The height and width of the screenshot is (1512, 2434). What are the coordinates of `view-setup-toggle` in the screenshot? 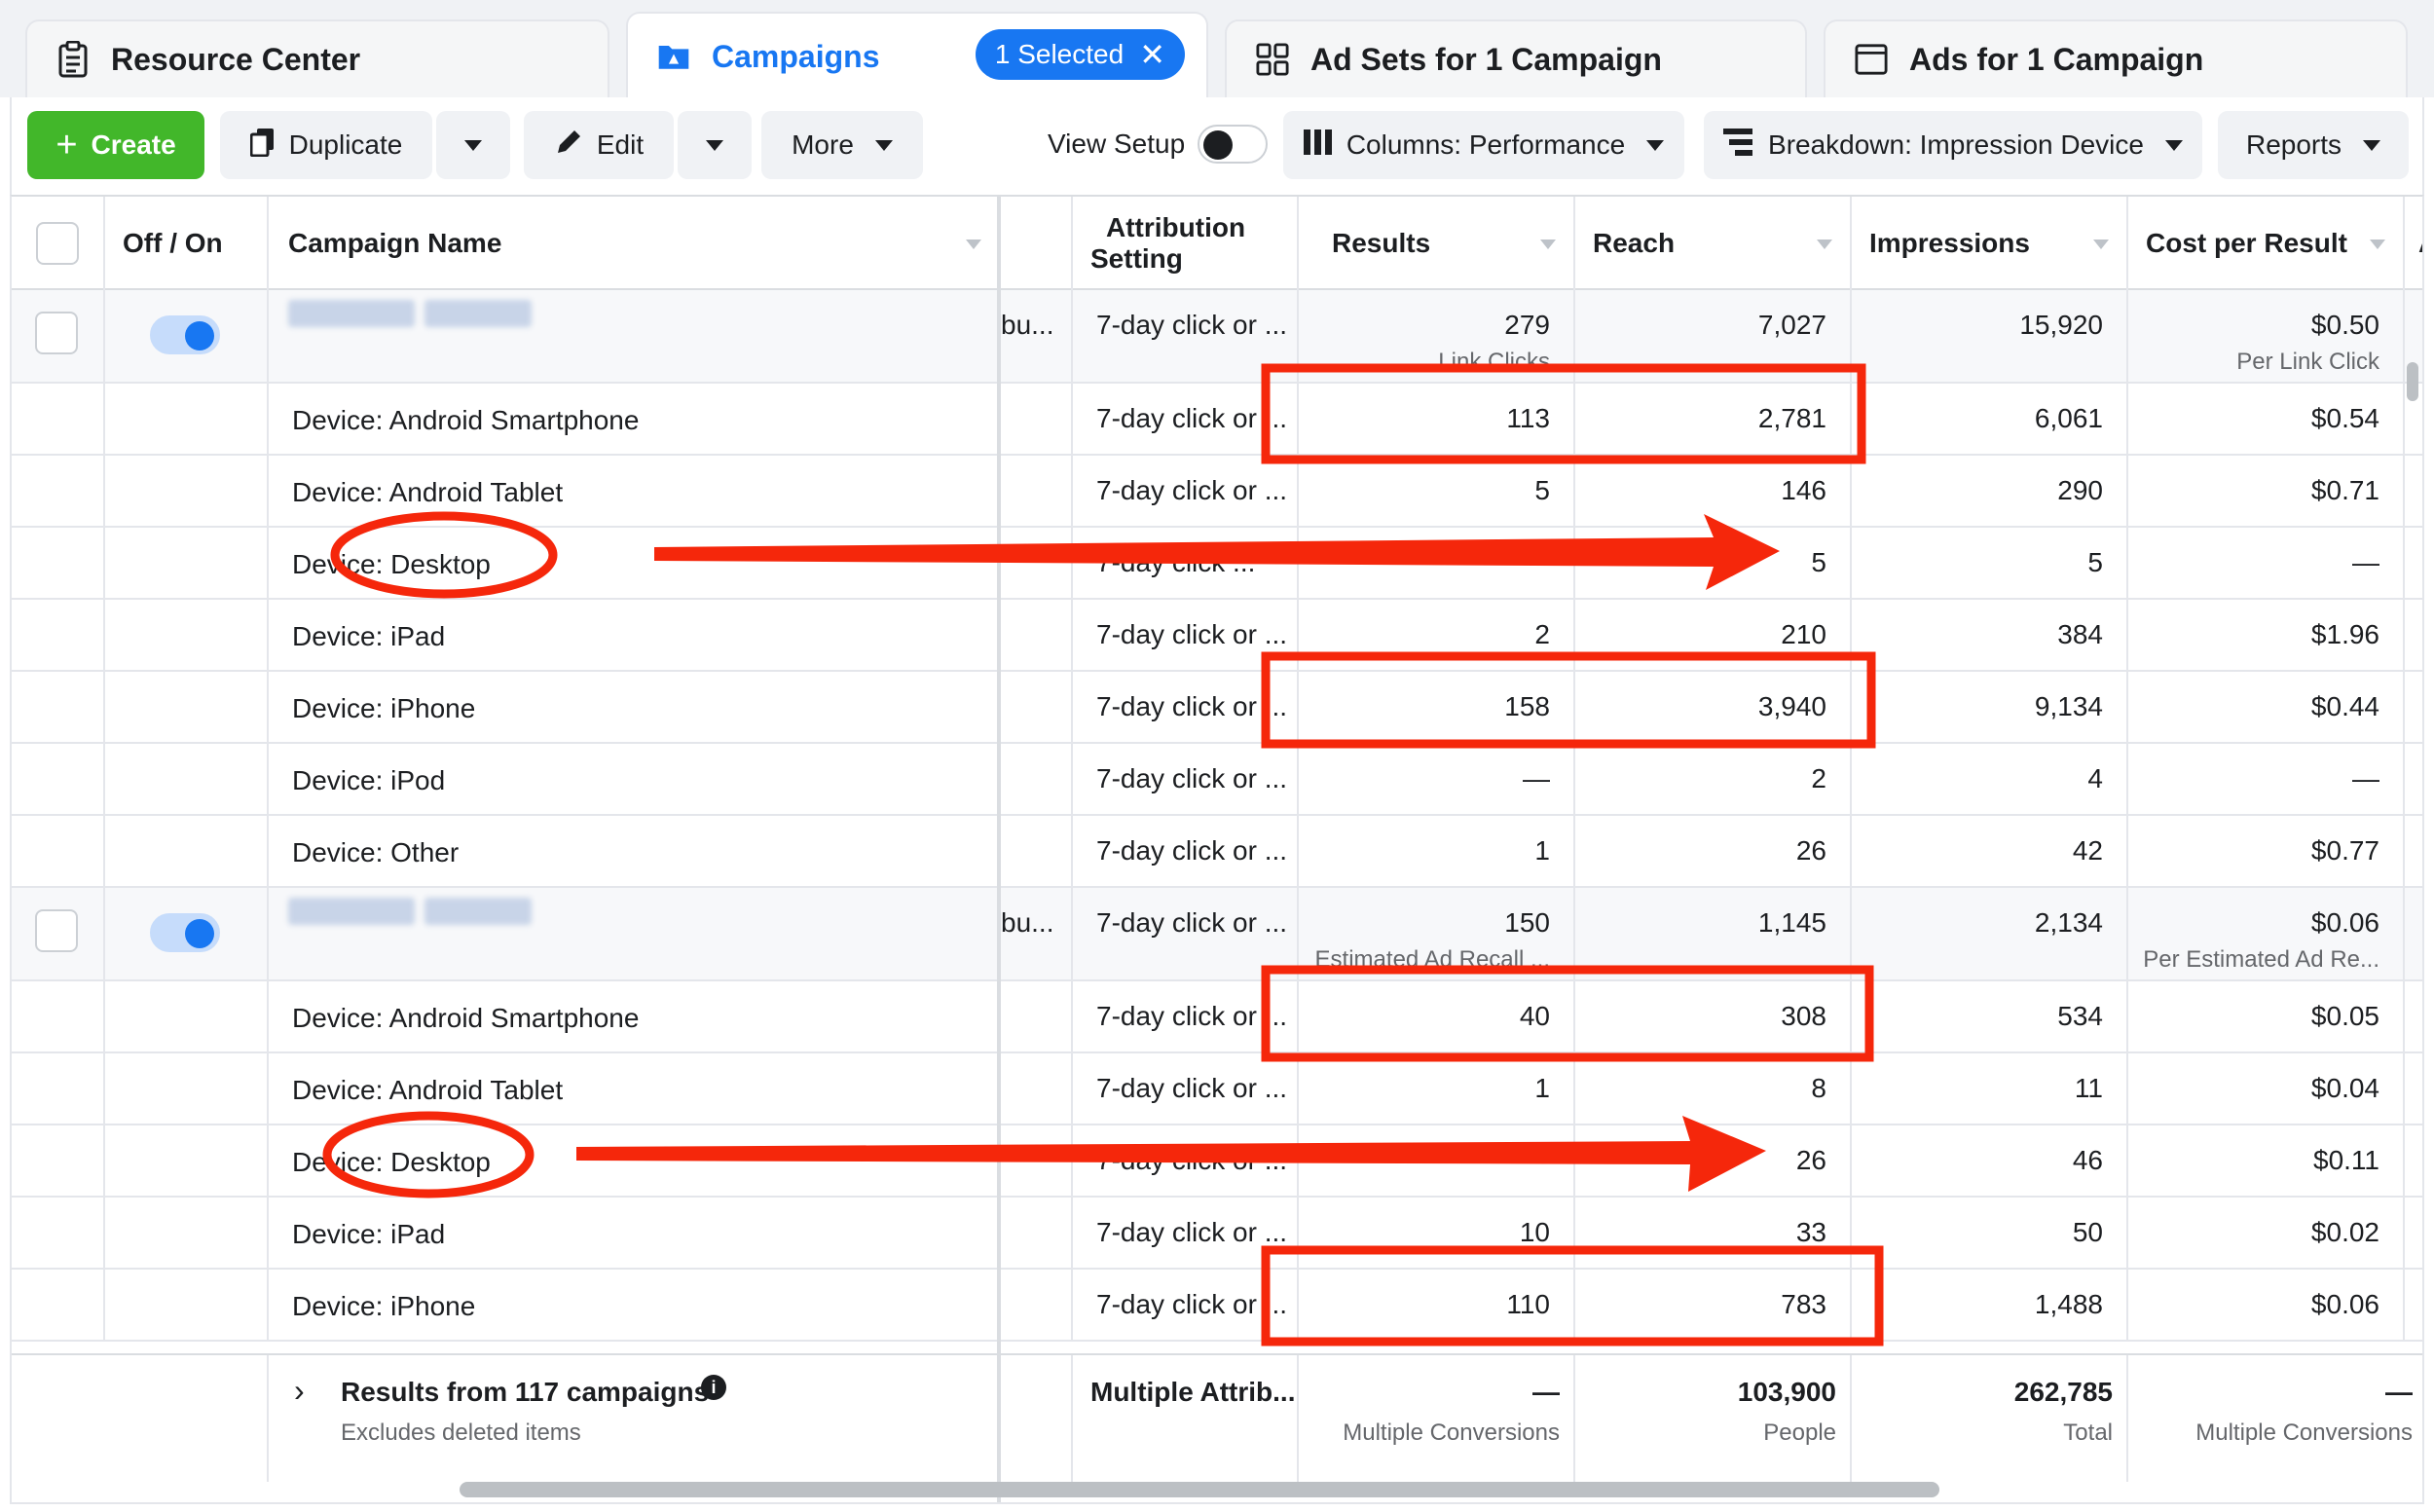 It's located at (1233, 144).